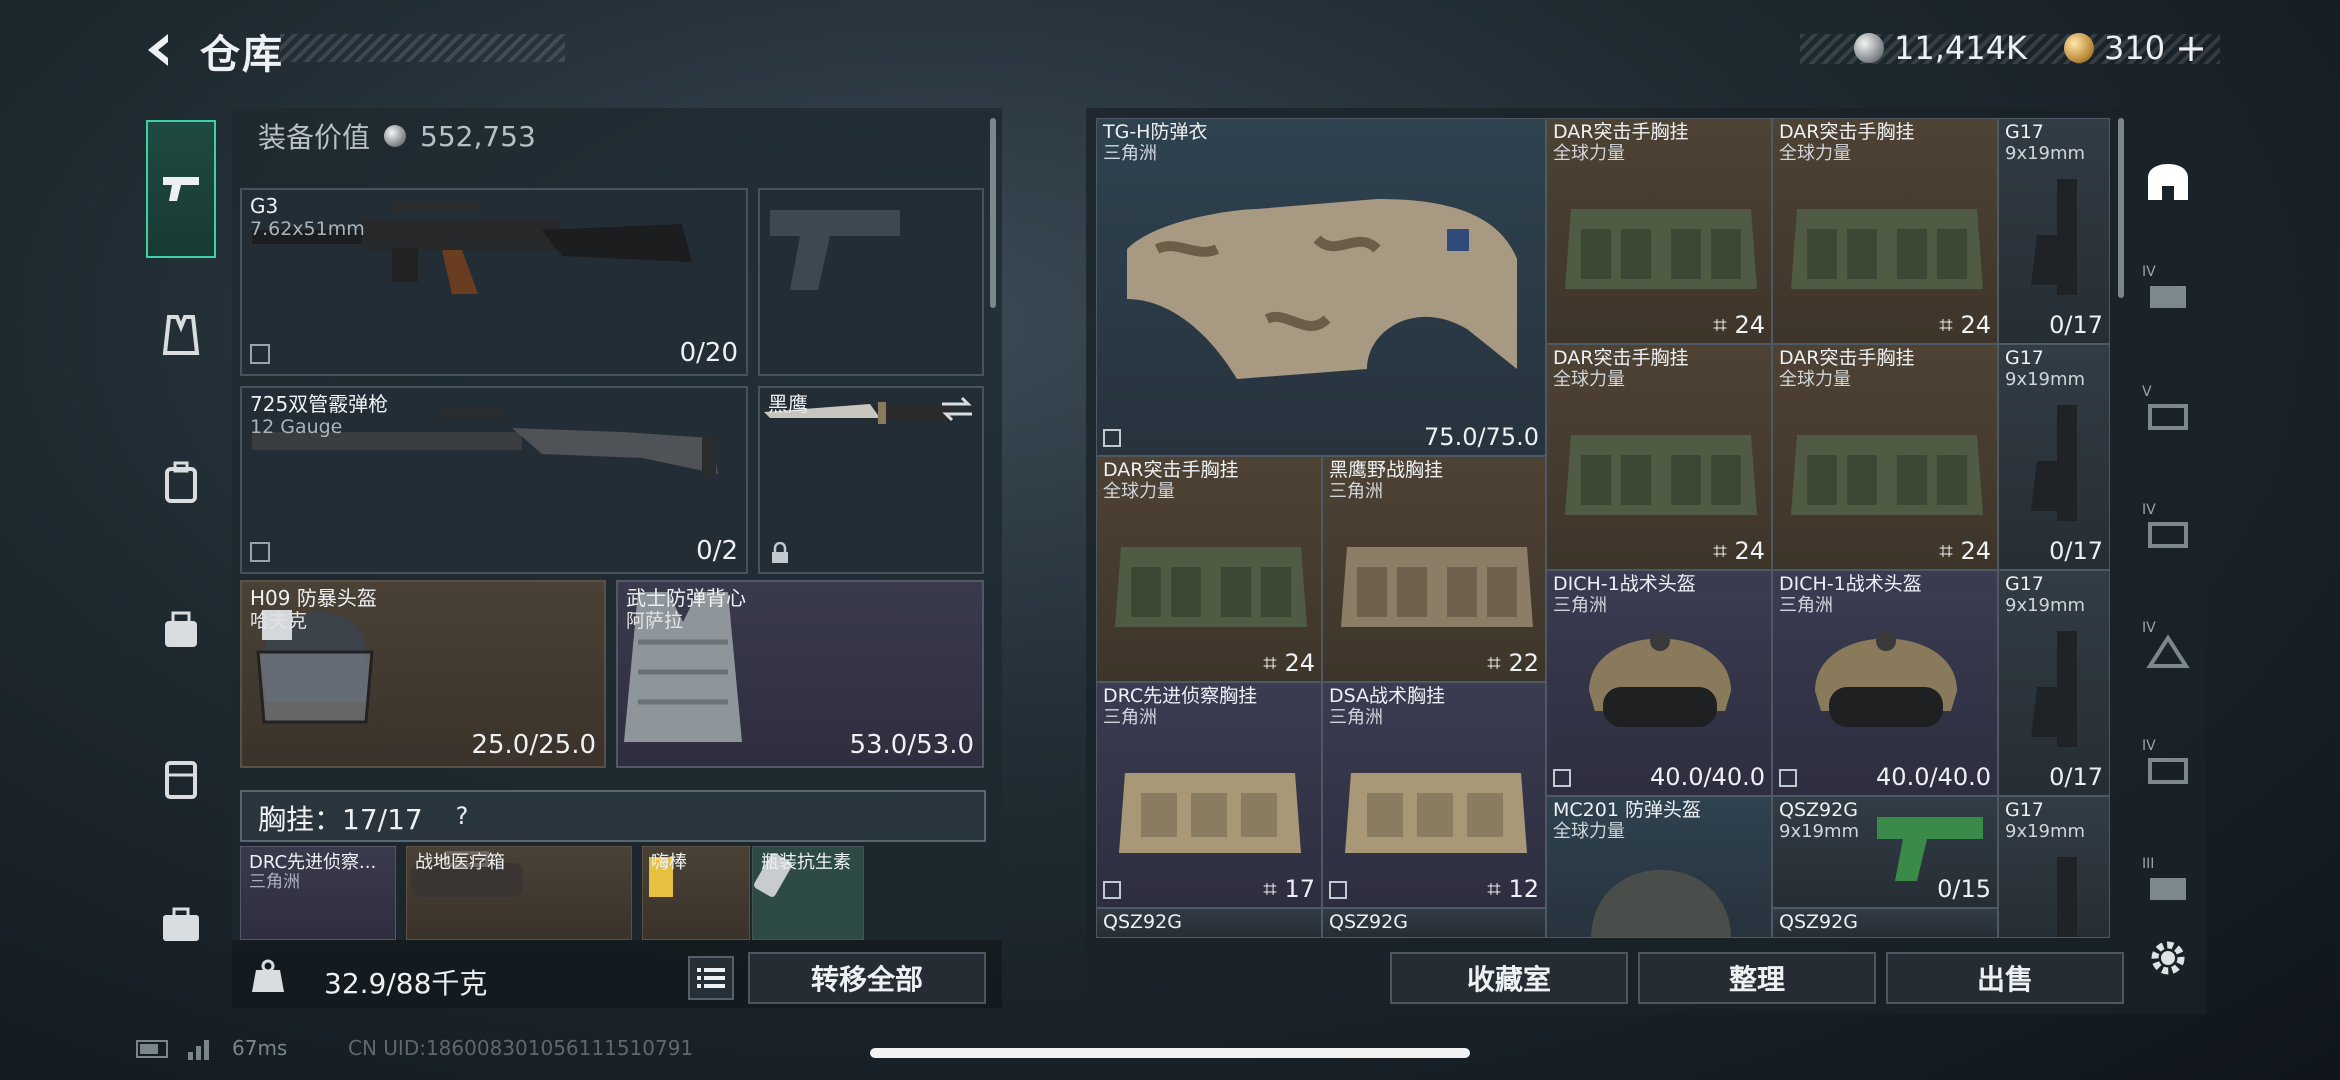 The image size is (2340, 1080). What do you see at coordinates (1509, 978) in the screenshot?
I see `collection-room-button: 收藏室` at bounding box center [1509, 978].